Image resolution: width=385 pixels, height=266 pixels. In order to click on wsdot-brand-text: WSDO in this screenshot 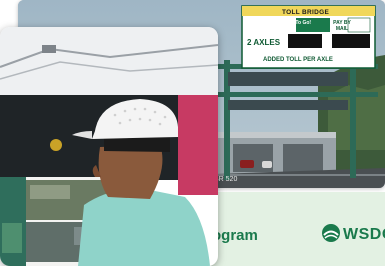, I will do `click(364, 234)`.